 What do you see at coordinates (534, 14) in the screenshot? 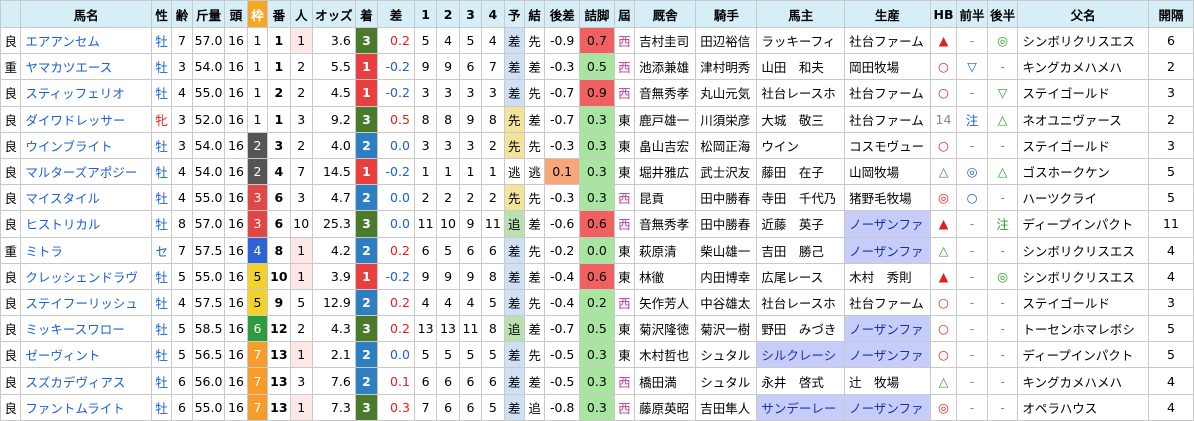
I see `column-header-17: 結` at bounding box center [534, 14].